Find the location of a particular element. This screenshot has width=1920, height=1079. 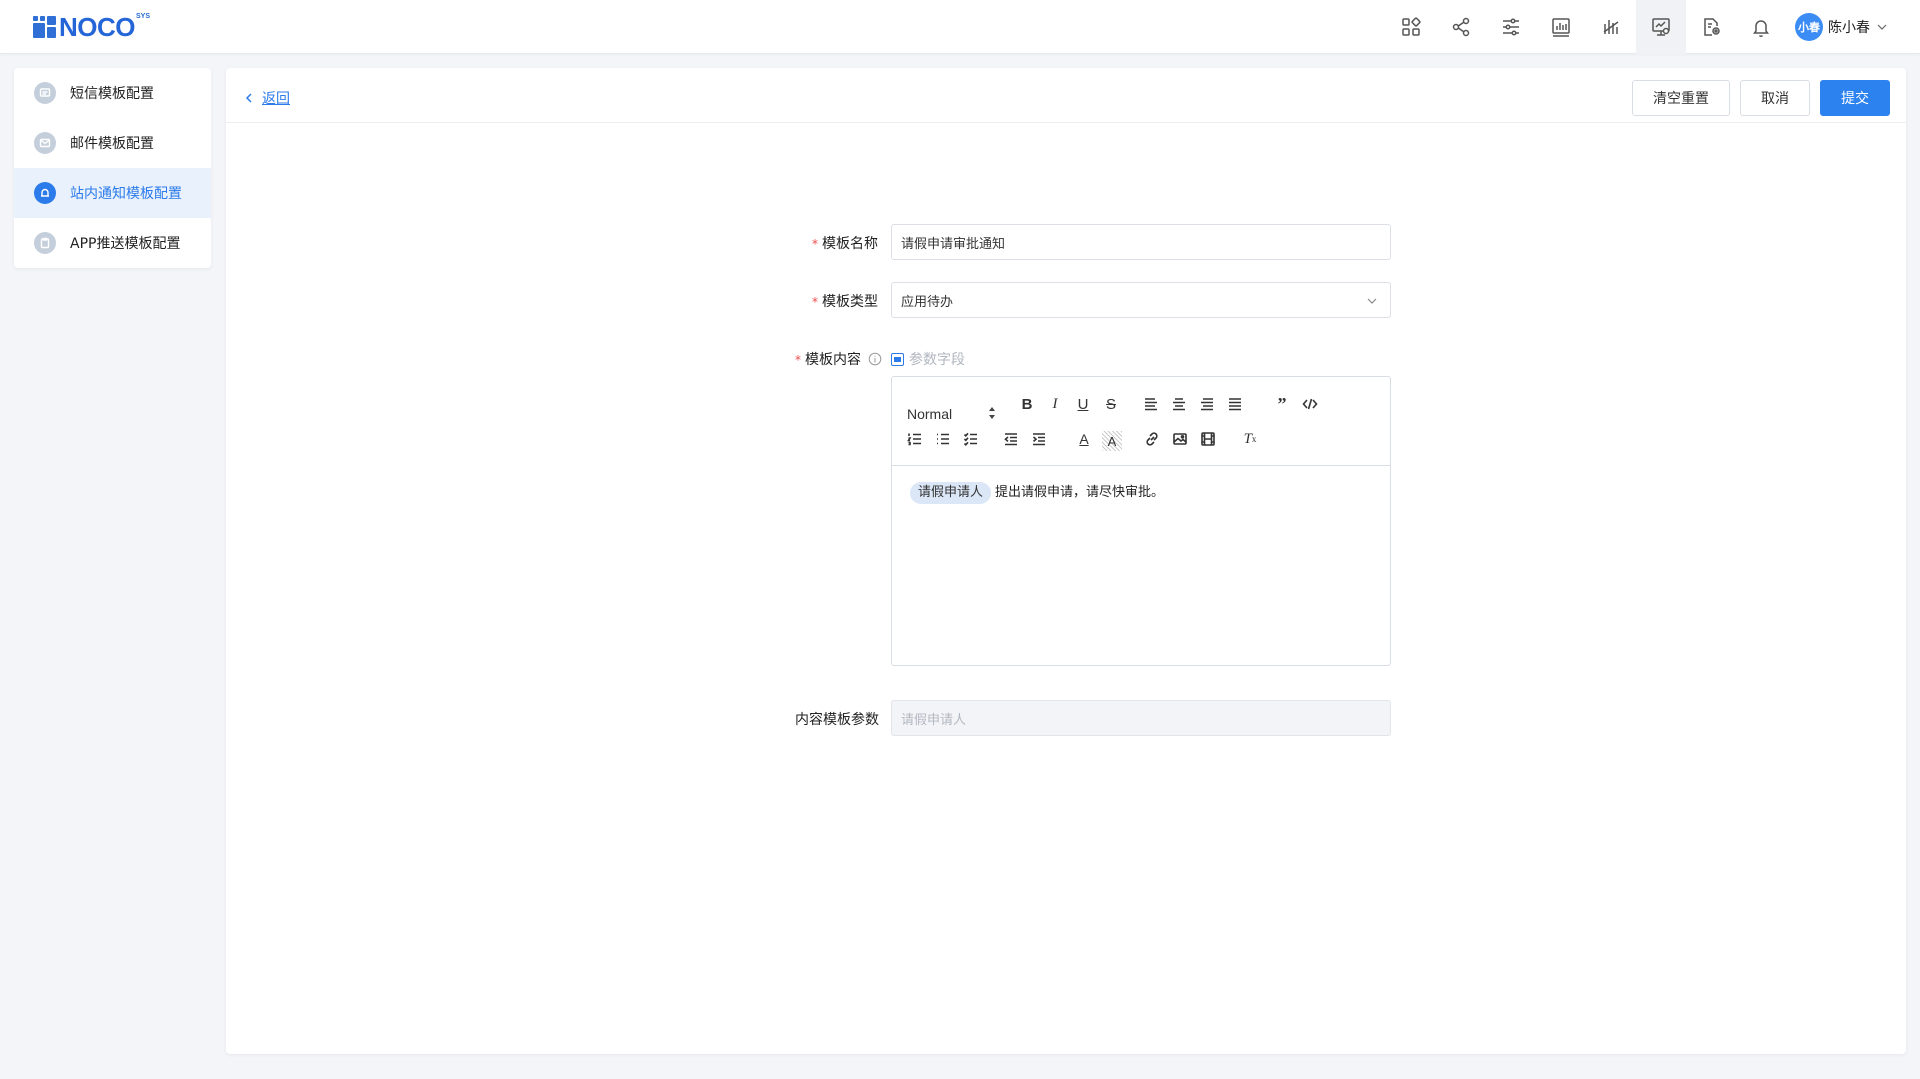

sidebar-item-label: 邮件模板配置 is located at coordinates (112, 144).